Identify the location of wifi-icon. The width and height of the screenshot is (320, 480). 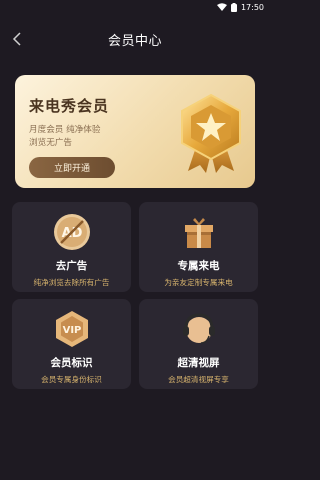
(221, 7).